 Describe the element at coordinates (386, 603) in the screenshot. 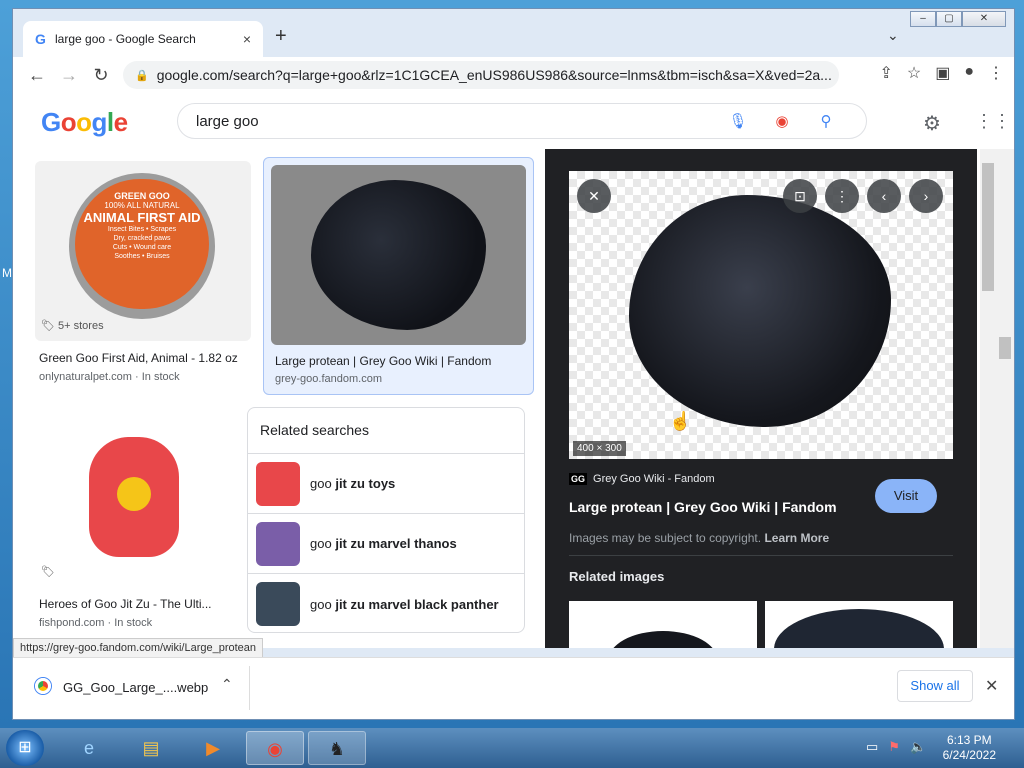

I see `related-search-item: goo jit zu marvel black panther` at that location.